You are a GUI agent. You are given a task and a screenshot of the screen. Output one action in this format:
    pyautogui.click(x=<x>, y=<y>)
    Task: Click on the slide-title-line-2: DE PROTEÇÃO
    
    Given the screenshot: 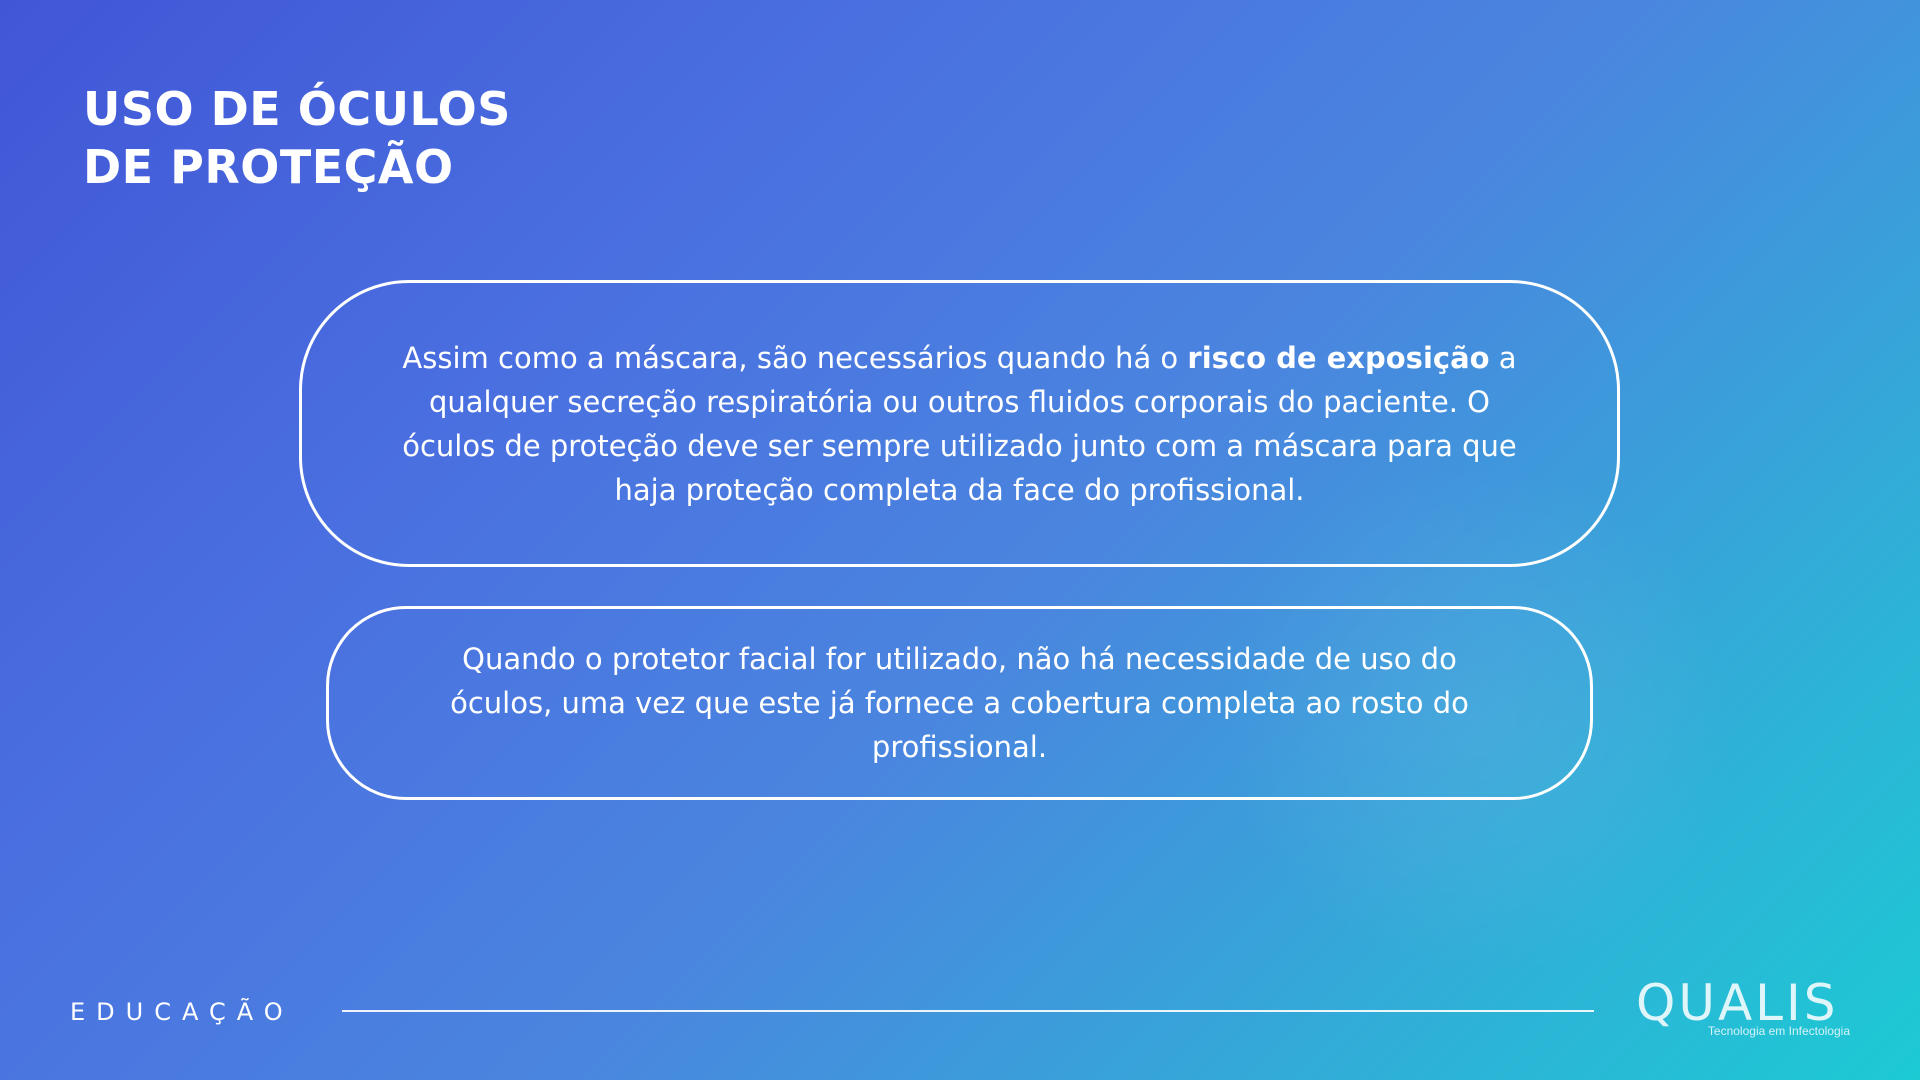 What is the action you would take?
    pyautogui.click(x=268, y=167)
    